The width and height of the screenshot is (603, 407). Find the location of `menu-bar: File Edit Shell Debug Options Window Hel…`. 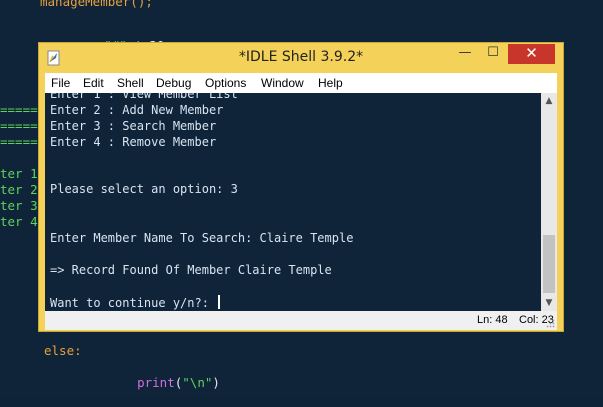

menu-bar: File Edit Shell Debug Options Window Hel… is located at coordinates (301, 83).